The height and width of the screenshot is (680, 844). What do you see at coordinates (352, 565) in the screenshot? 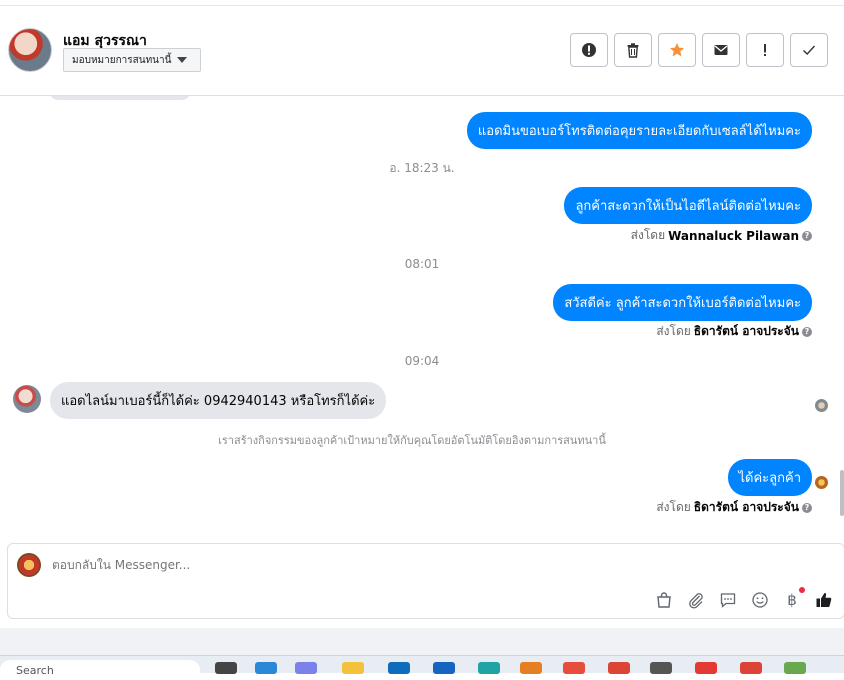
I see `reply-input` at bounding box center [352, 565].